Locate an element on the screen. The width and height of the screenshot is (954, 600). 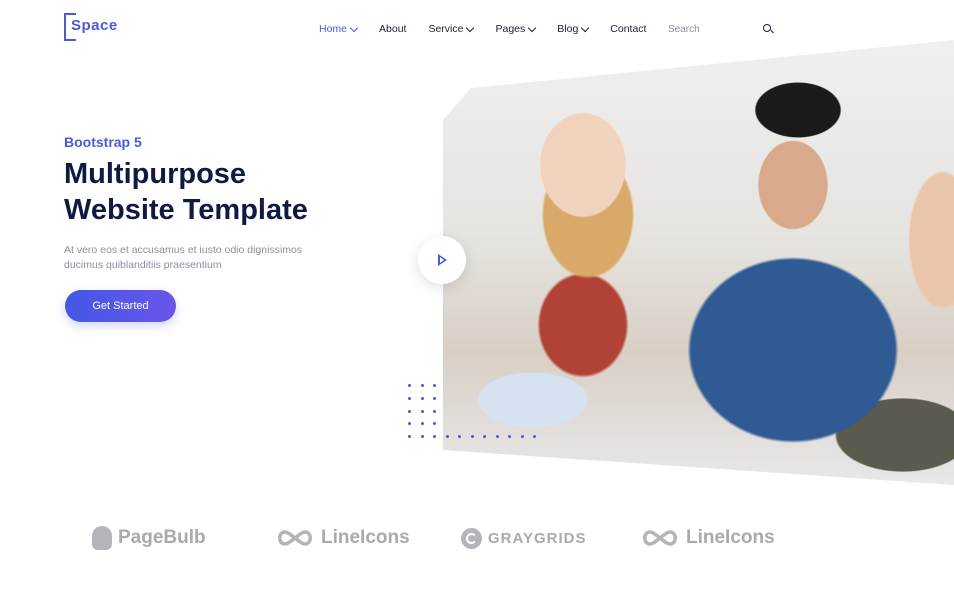
brand-name: GRAYGRIDS is located at coordinates (537, 538).